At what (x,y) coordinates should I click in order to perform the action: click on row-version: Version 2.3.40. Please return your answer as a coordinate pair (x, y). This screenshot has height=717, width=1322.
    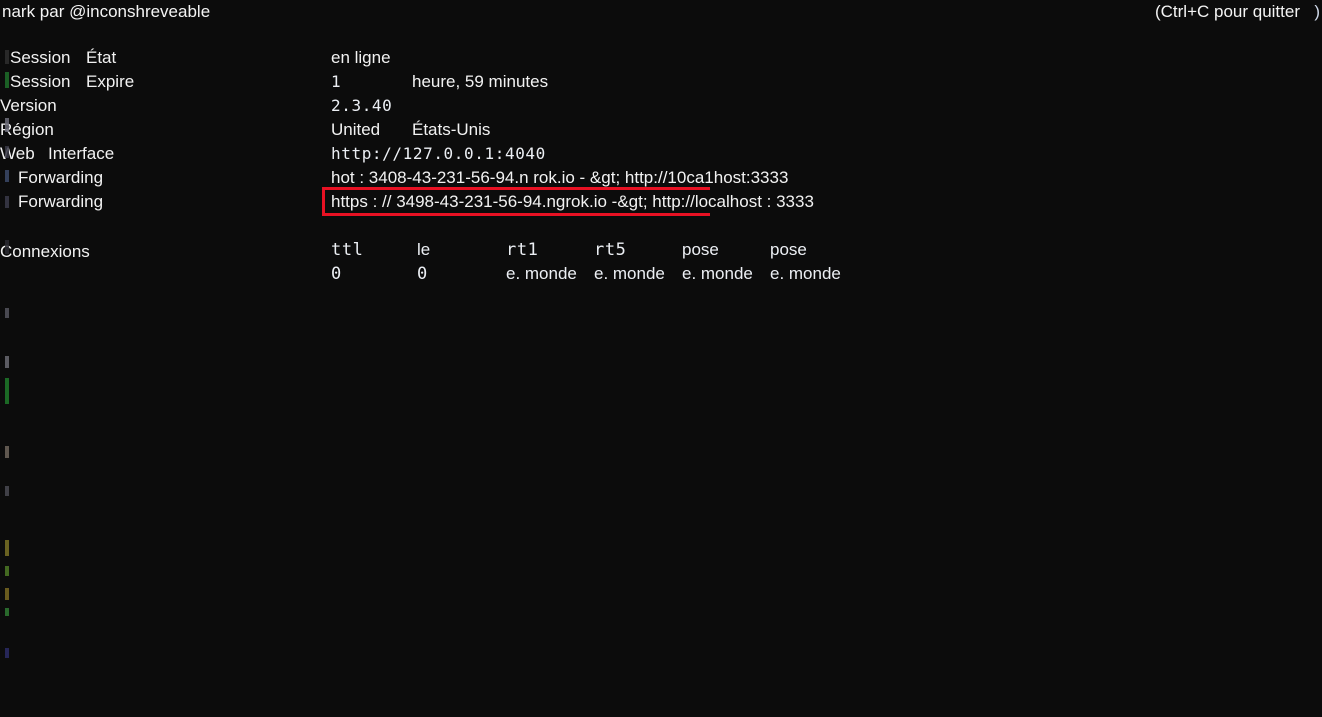
    Looking at the image, I should click on (661, 106).